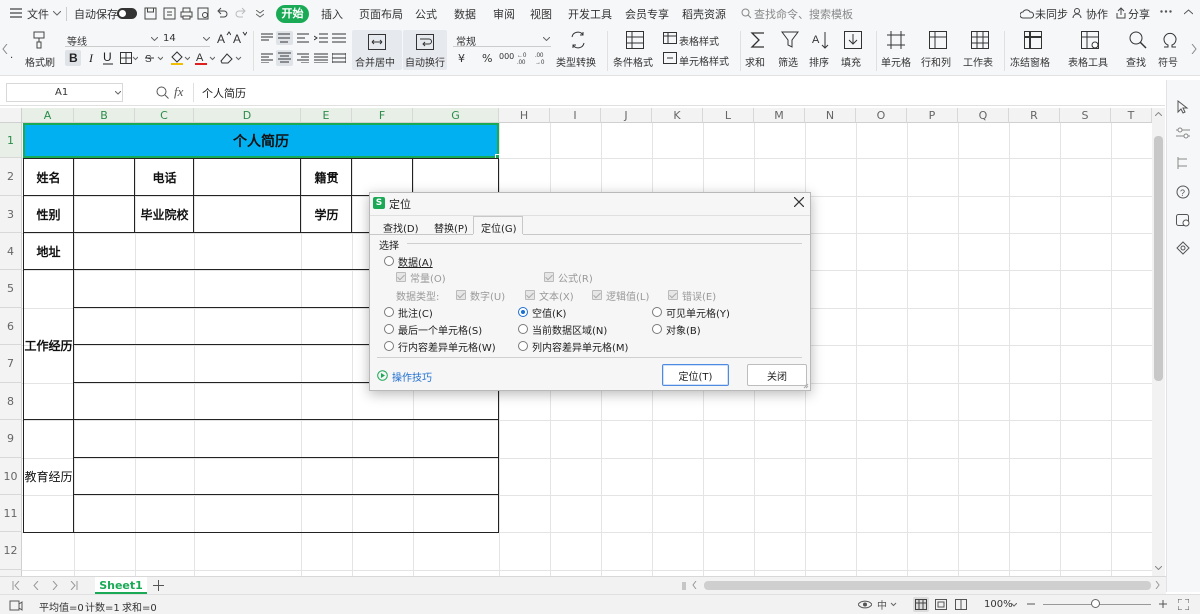 Image resolution: width=1200 pixels, height=614 pixels. What do you see at coordinates (185, 39) in the screenshot?
I see `font-size-select: 14` at bounding box center [185, 39].